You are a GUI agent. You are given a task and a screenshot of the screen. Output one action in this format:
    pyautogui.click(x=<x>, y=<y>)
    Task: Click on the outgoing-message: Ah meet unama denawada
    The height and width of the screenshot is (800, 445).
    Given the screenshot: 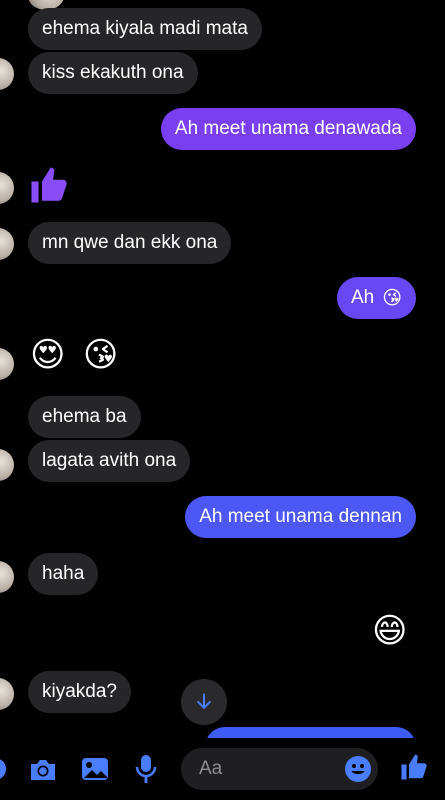 What is the action you would take?
    pyautogui.click(x=288, y=129)
    